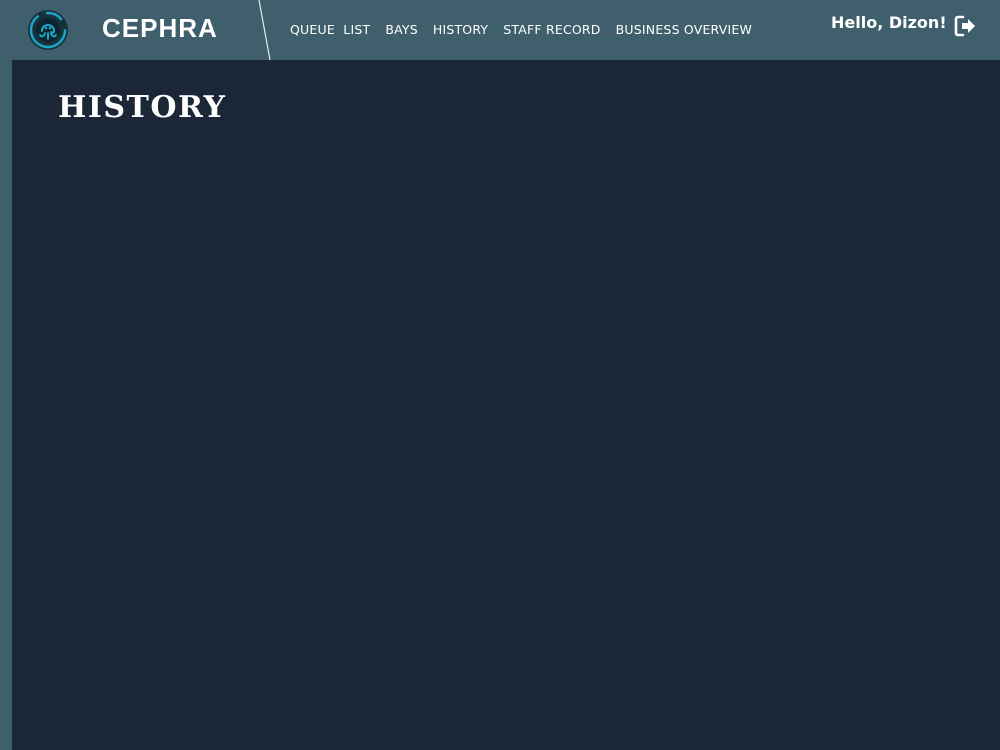 This screenshot has height=750, width=1000. I want to click on header-divider, so click(264, 30).